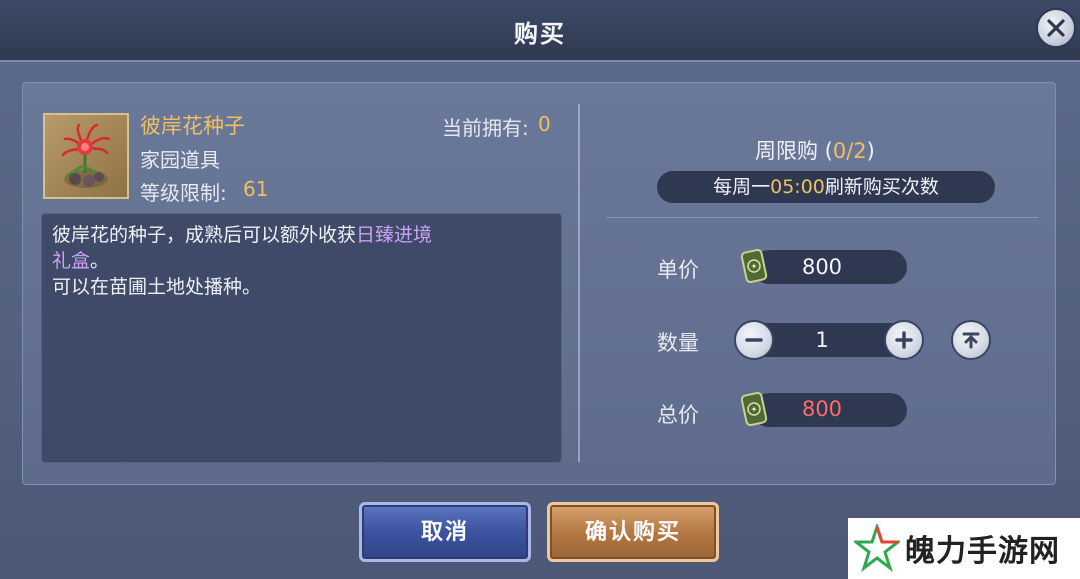  Describe the element at coordinates (678, 270) in the screenshot. I see `unit-price-label: 单价` at that location.